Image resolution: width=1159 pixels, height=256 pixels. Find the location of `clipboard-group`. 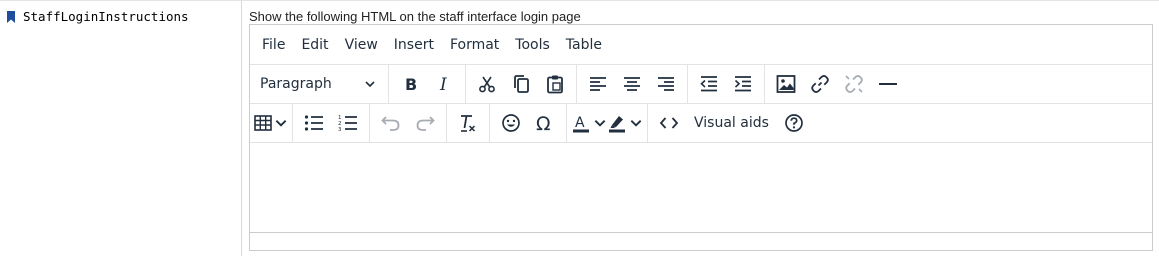

clipboard-group is located at coordinates (521, 84).